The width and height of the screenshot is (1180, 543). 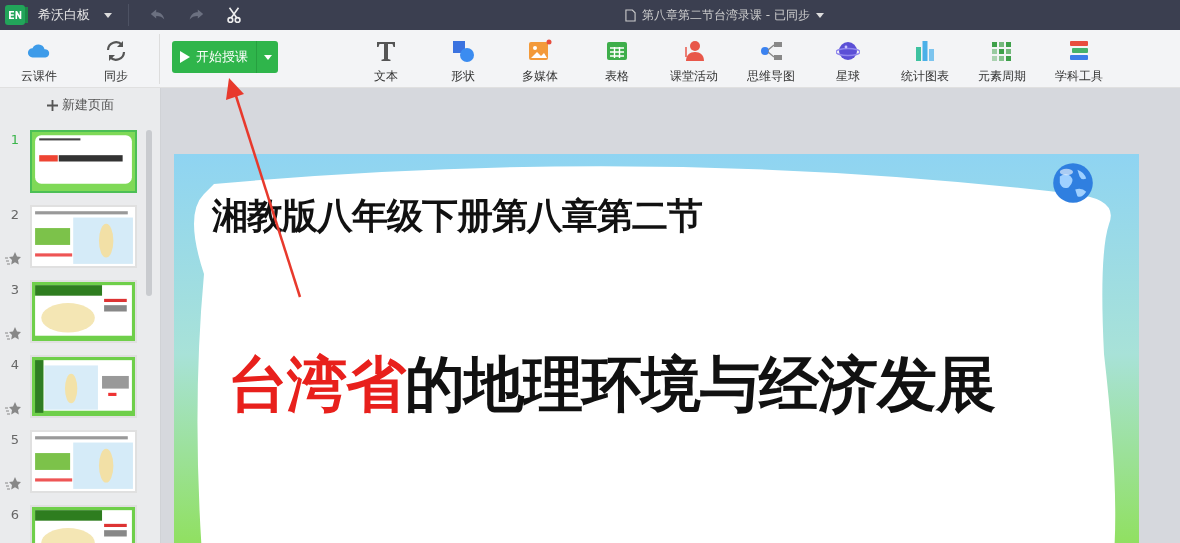 I want to click on page-number: 2, so click(x=15, y=214).